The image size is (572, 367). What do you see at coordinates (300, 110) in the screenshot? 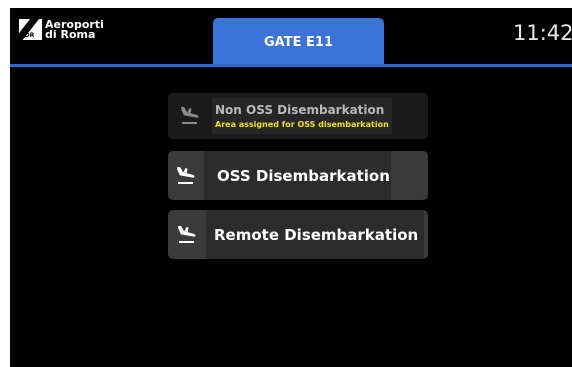
I see `non-oss-title: Non OSS Disembarkation` at bounding box center [300, 110].